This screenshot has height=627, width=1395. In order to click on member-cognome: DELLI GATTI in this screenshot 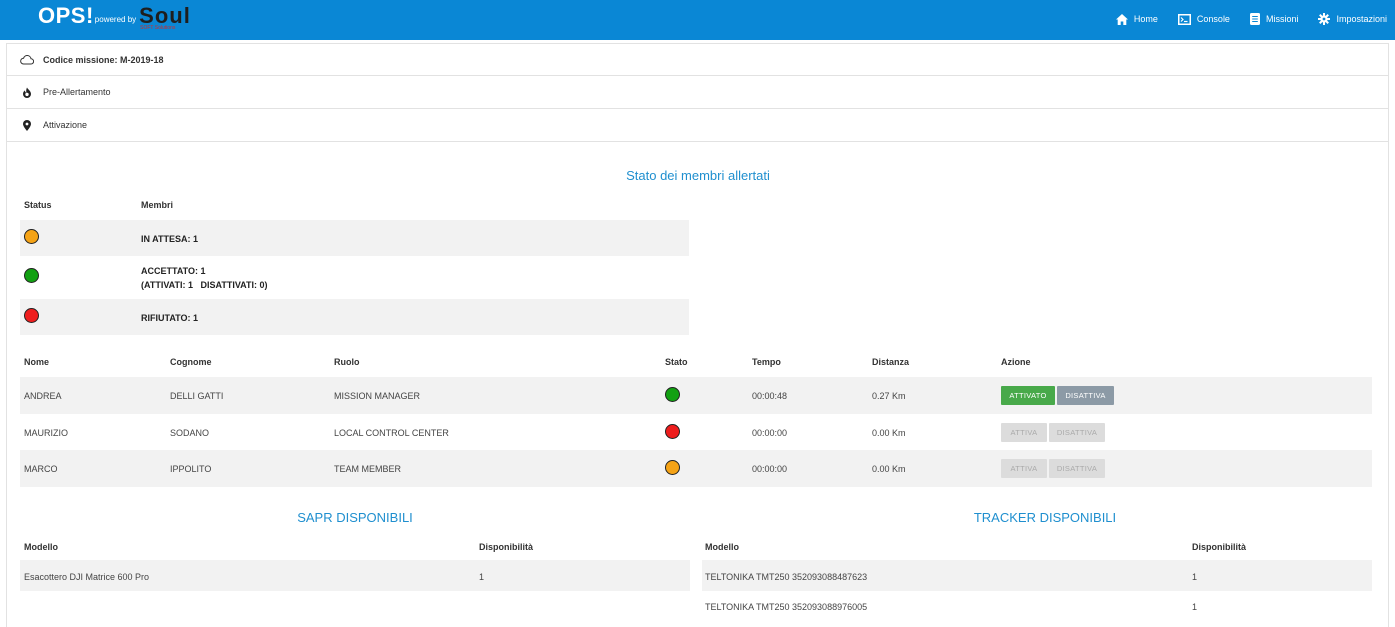, I will do `click(197, 396)`.